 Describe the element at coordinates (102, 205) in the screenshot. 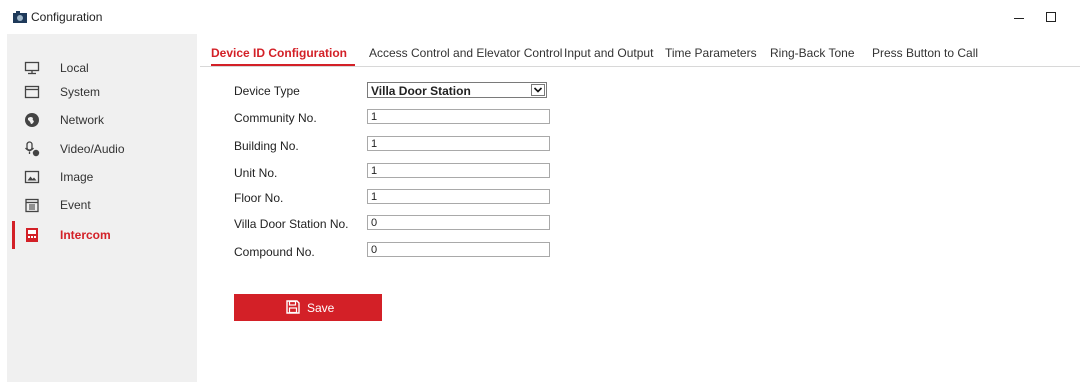

I see `sidebar-item-event: Event` at that location.